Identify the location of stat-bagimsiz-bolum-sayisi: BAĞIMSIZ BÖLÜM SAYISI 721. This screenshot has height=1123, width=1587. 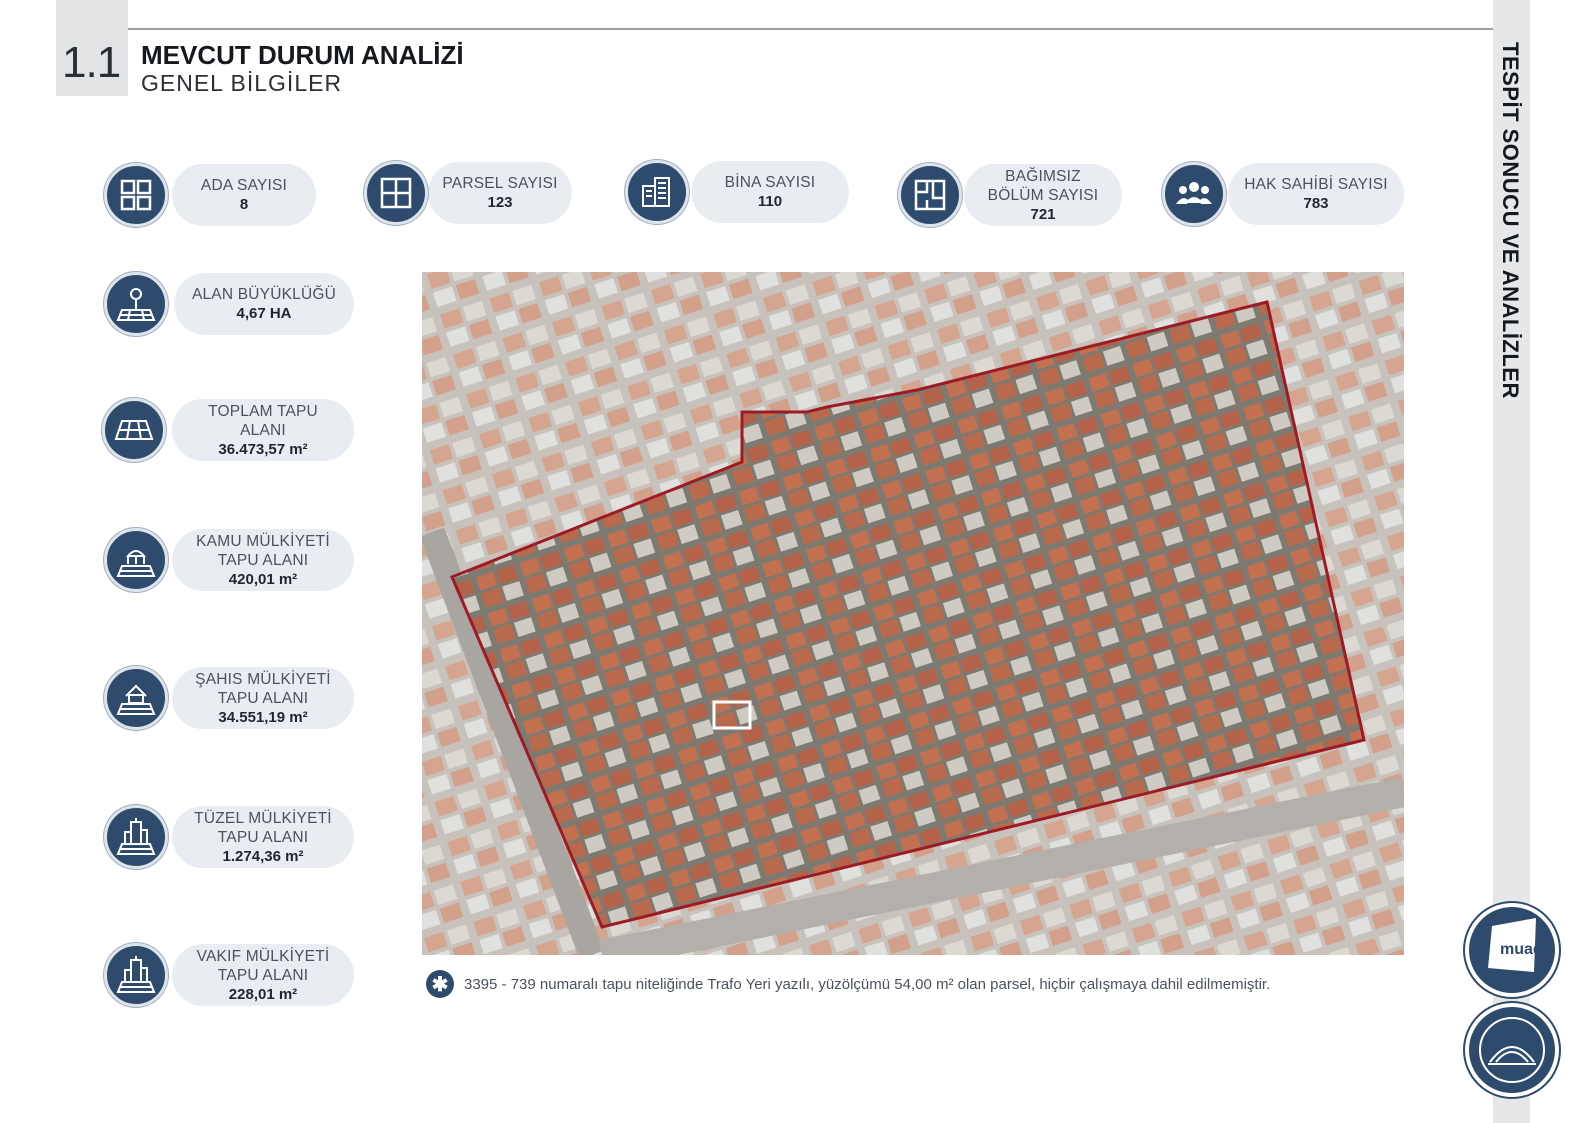
(1010, 195).